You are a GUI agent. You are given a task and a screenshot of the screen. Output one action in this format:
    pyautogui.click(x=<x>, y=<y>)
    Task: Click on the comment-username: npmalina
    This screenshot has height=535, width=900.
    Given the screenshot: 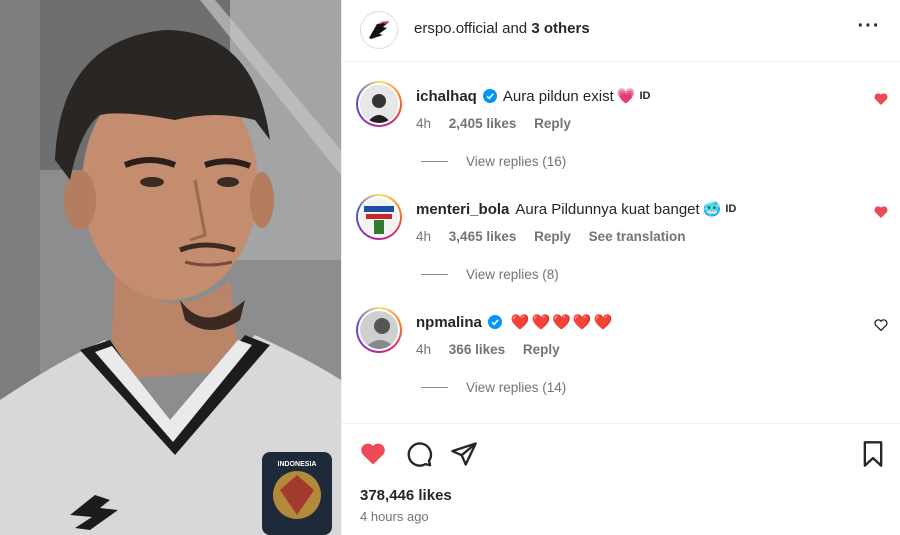 What is the action you would take?
    pyautogui.click(x=449, y=322)
    